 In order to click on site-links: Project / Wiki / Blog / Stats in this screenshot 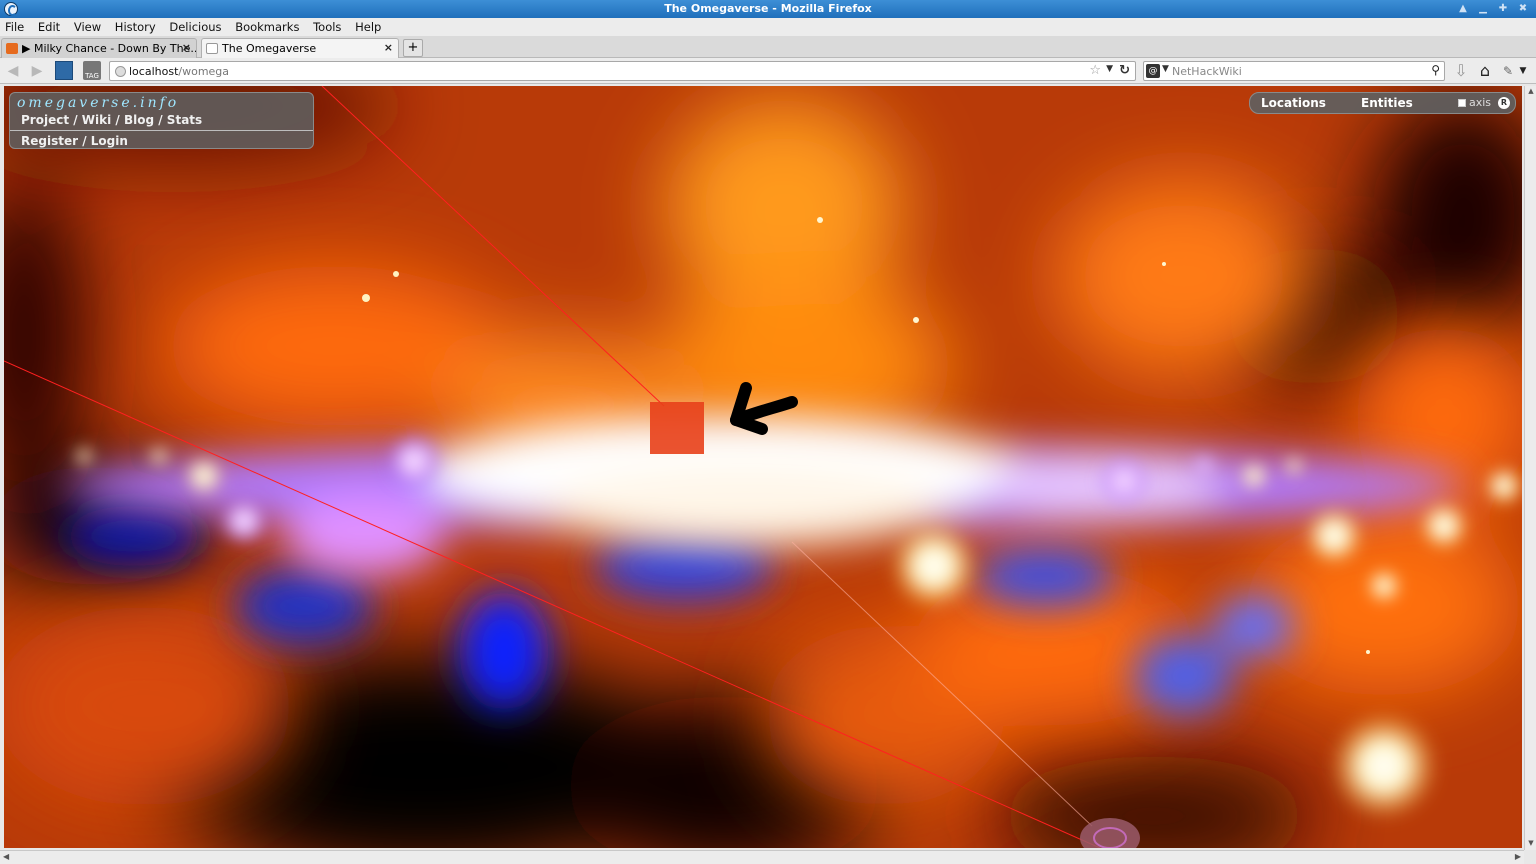, I will do `click(111, 120)`.